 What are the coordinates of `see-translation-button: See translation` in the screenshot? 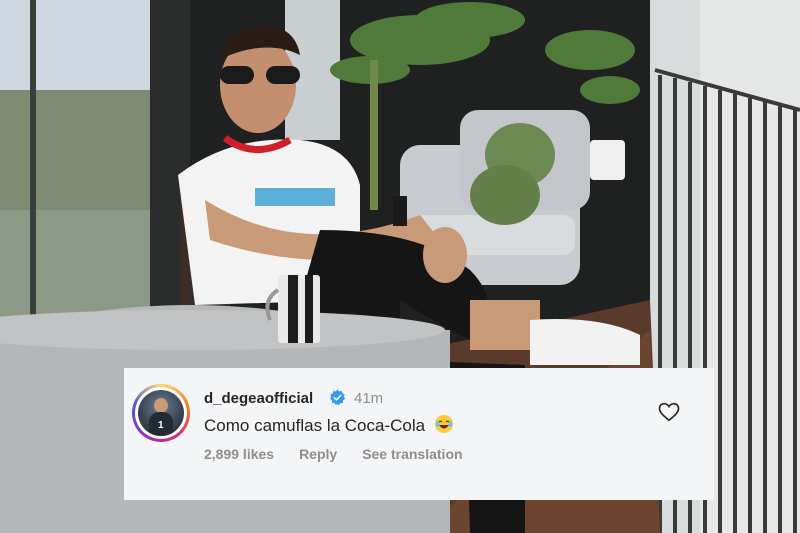 It's located at (412, 454).